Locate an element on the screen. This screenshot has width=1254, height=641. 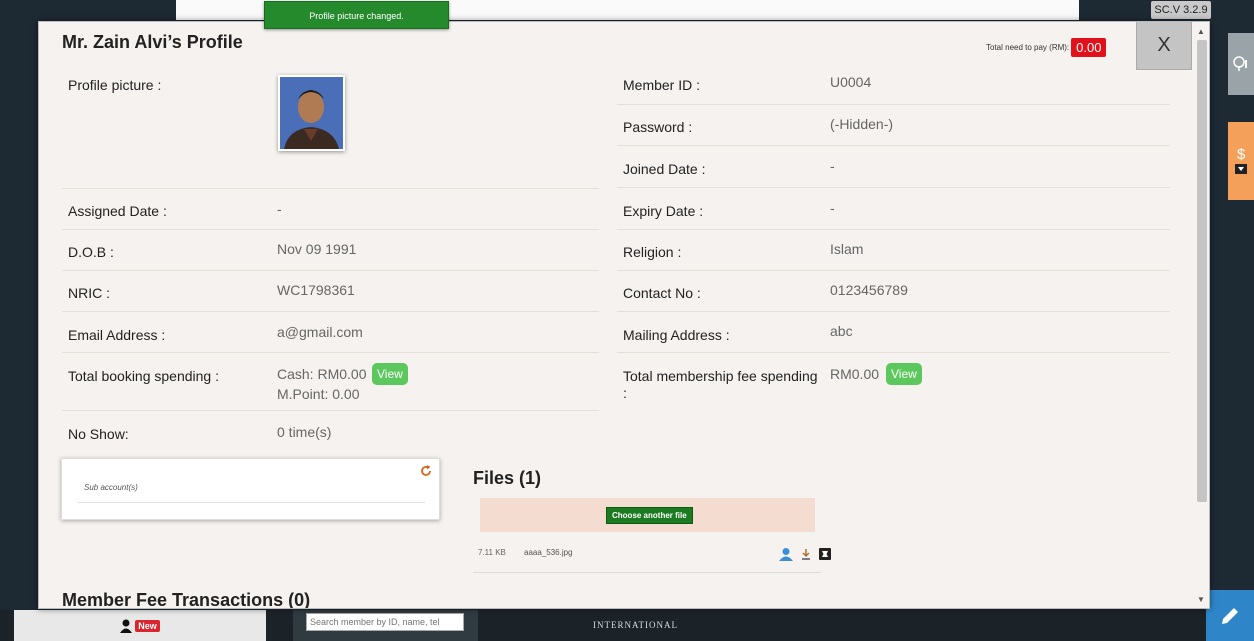
choose-file-button: Choose another file is located at coordinates (649, 515).